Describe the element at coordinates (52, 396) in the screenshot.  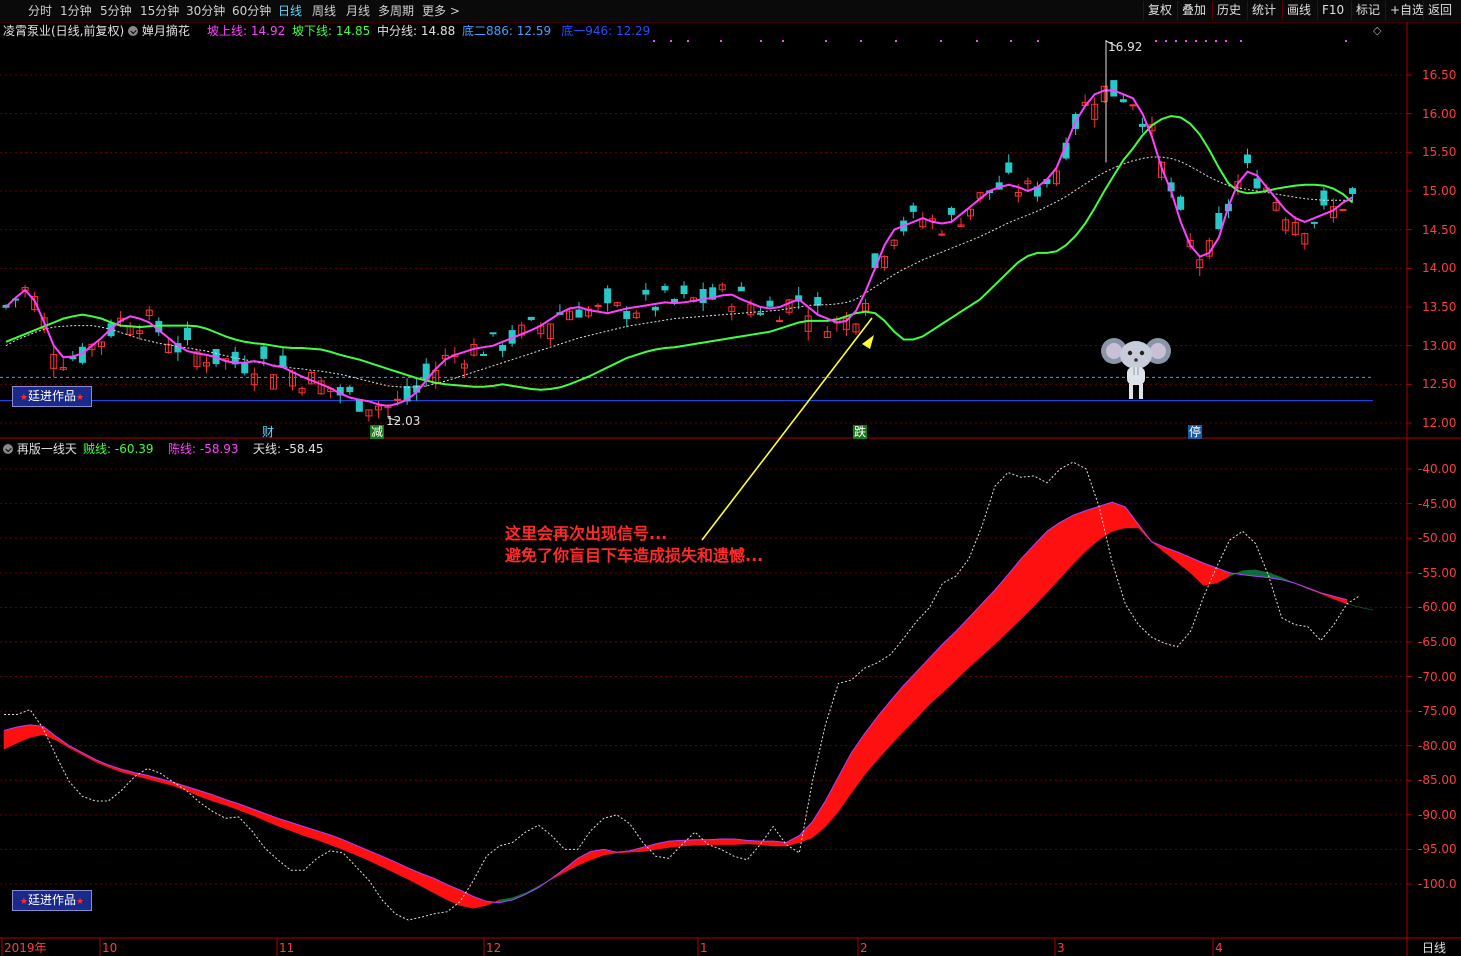
I see `top-watermark: ★廷进作品★` at that location.